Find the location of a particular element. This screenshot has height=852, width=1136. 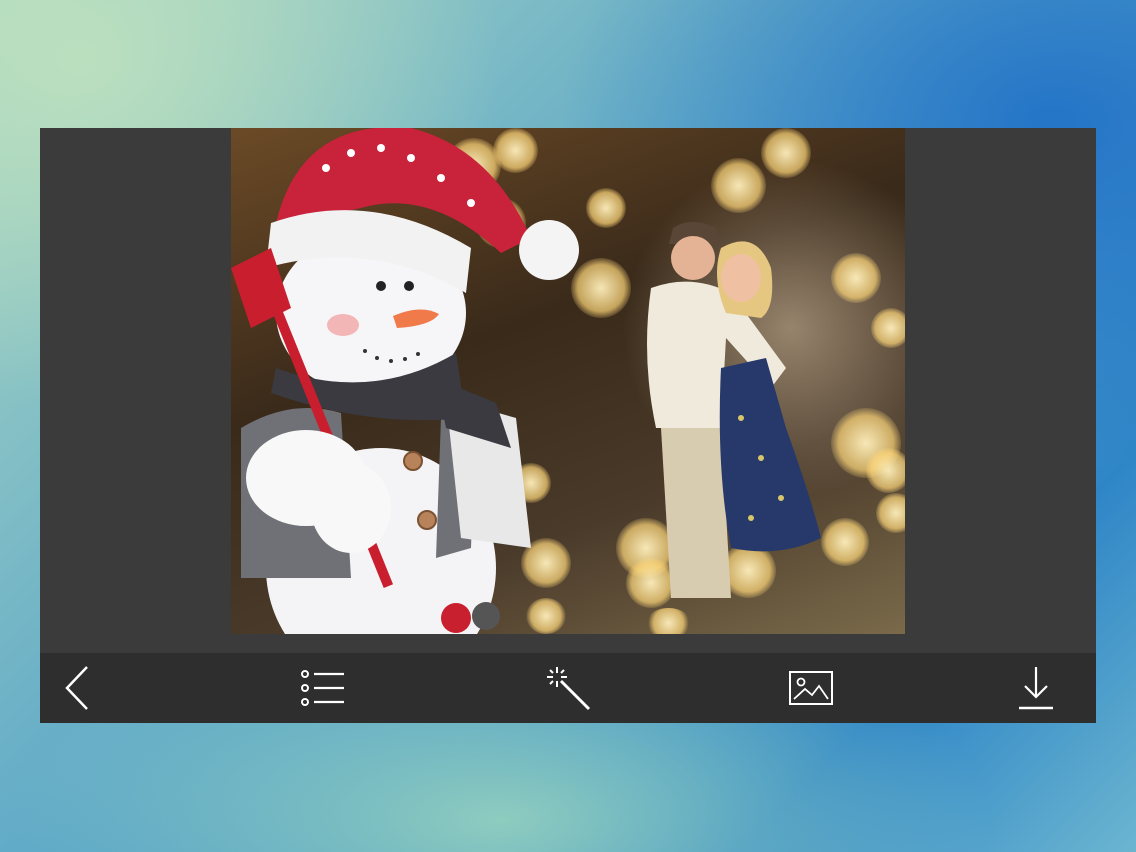

download-button is located at coordinates (1036, 688).